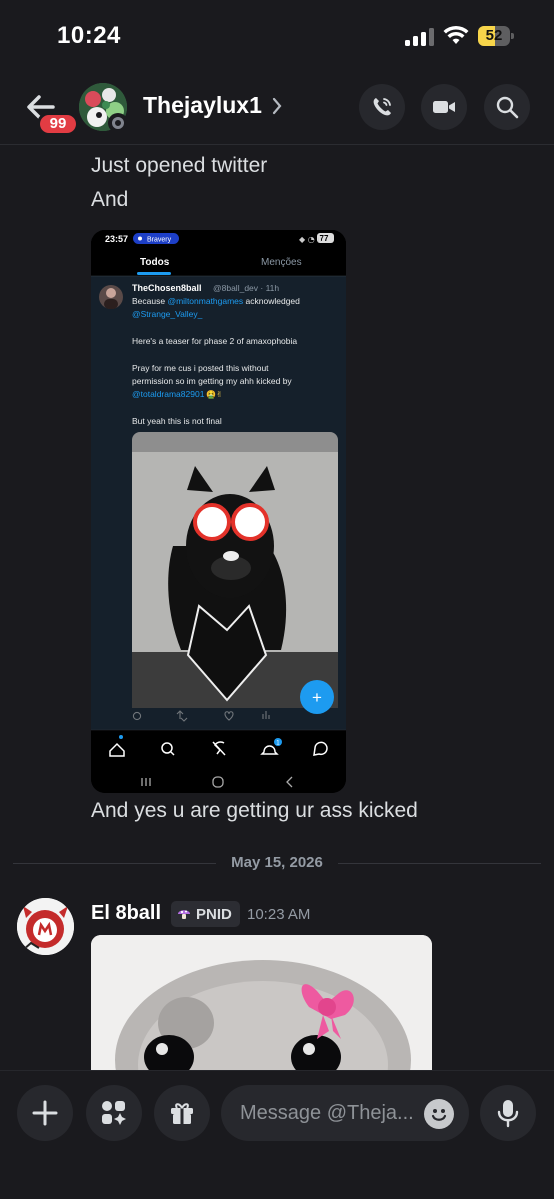 The image size is (554, 1199). What do you see at coordinates (116, 239) in the screenshot?
I see `embedded-status-time: 23:57` at bounding box center [116, 239].